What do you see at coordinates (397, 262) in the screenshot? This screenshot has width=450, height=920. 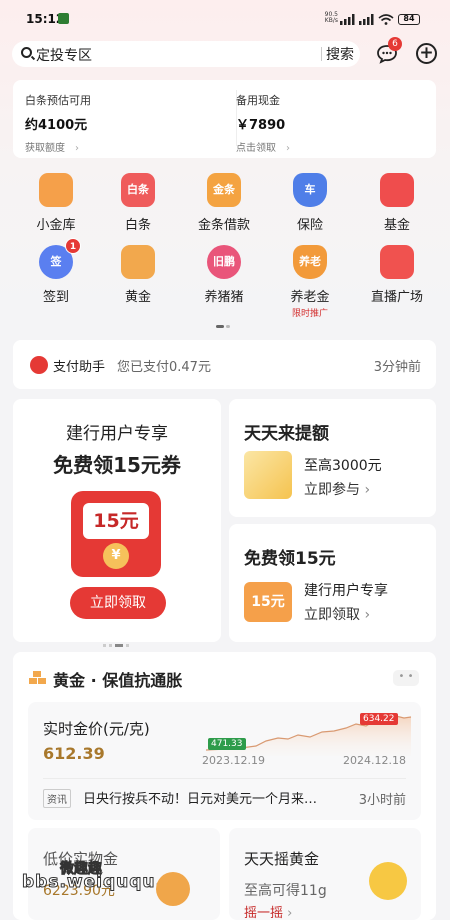 I see `live-video-icon` at bounding box center [397, 262].